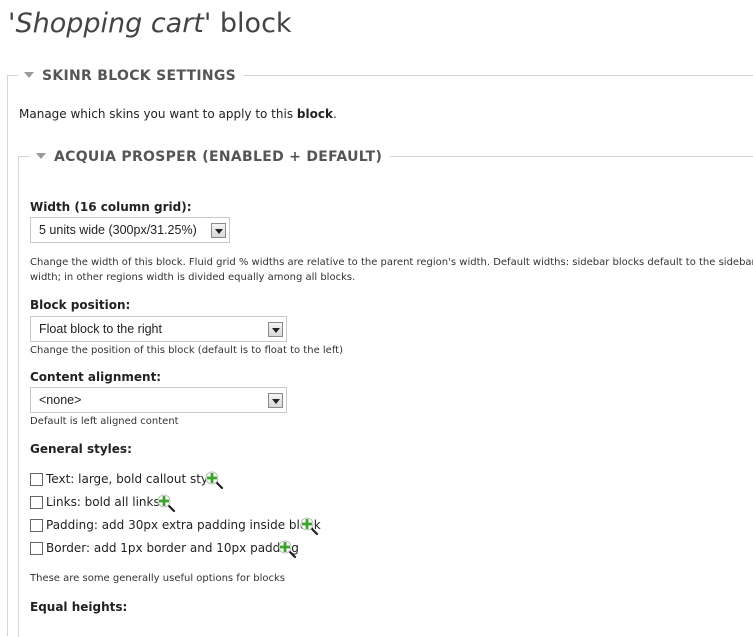 The height and width of the screenshot is (637, 753). I want to click on content-alignment-select: <none>, so click(158, 400).